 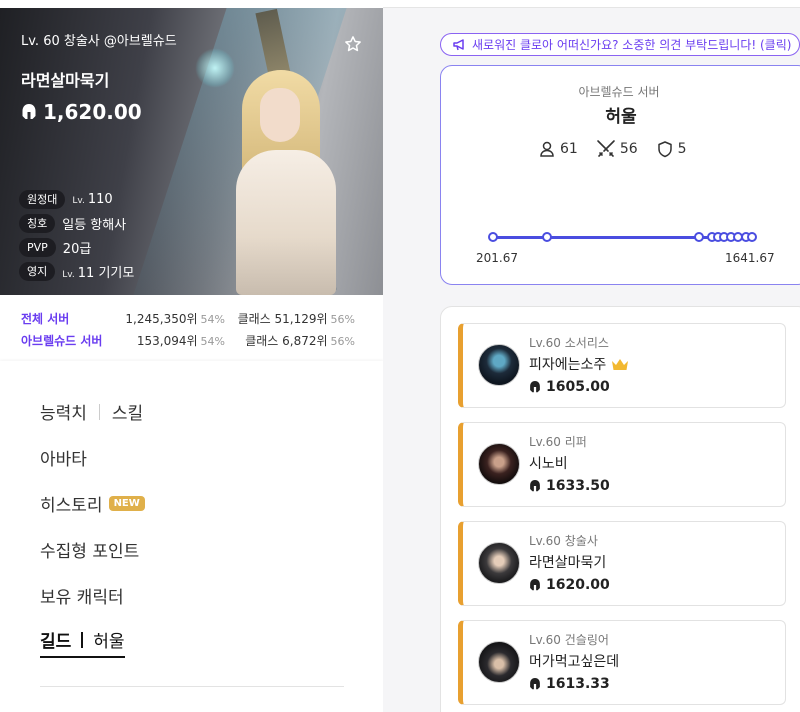 I want to click on guild-defense: 5, so click(x=671, y=149).